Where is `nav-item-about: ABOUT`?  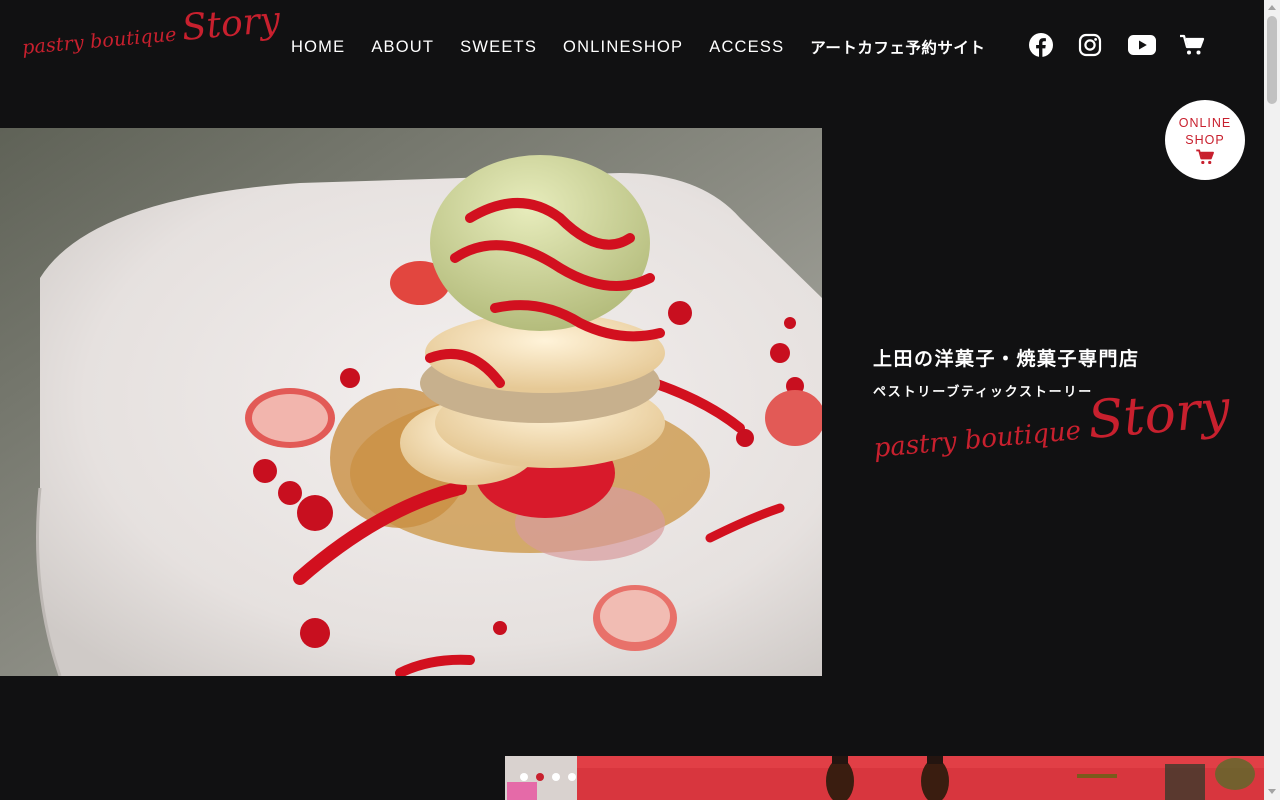 nav-item-about: ABOUT is located at coordinates (402, 47).